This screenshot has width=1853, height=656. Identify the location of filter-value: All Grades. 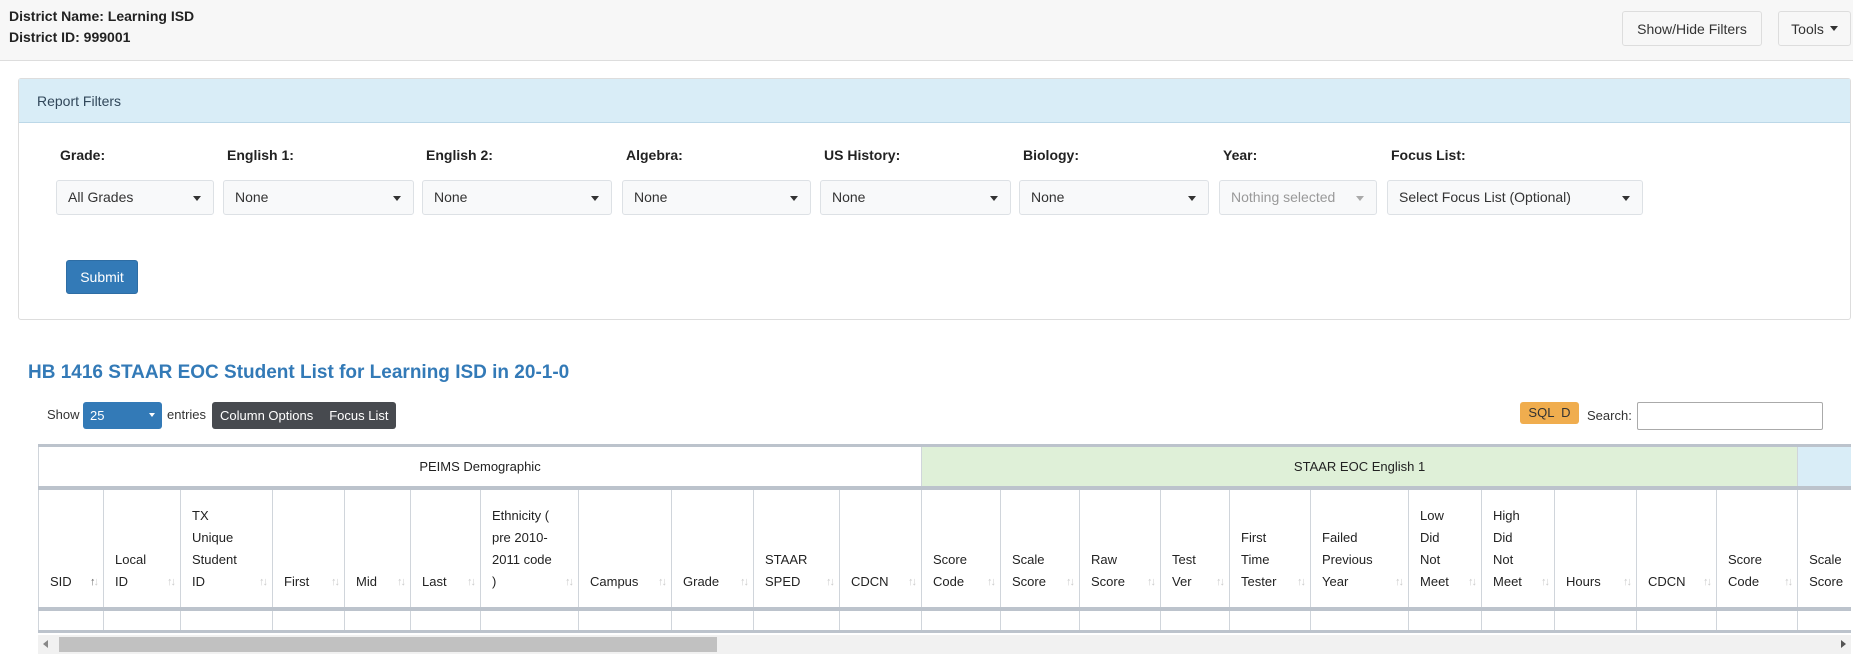
(101, 197).